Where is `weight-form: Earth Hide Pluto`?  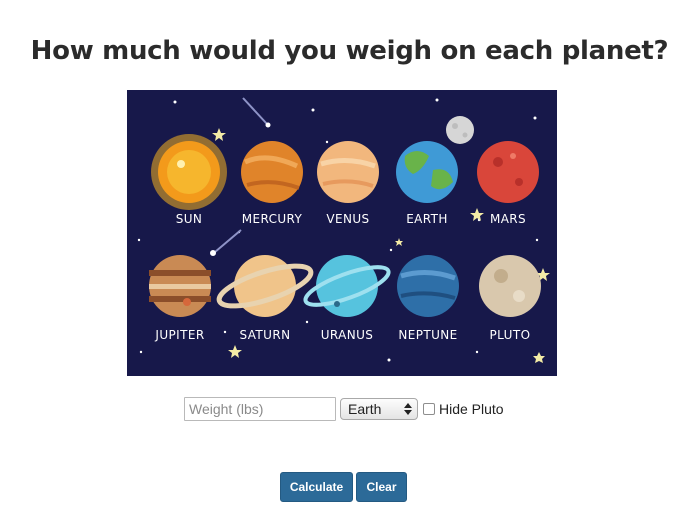
weight-form: Earth Hide Pluto is located at coordinates (344, 409).